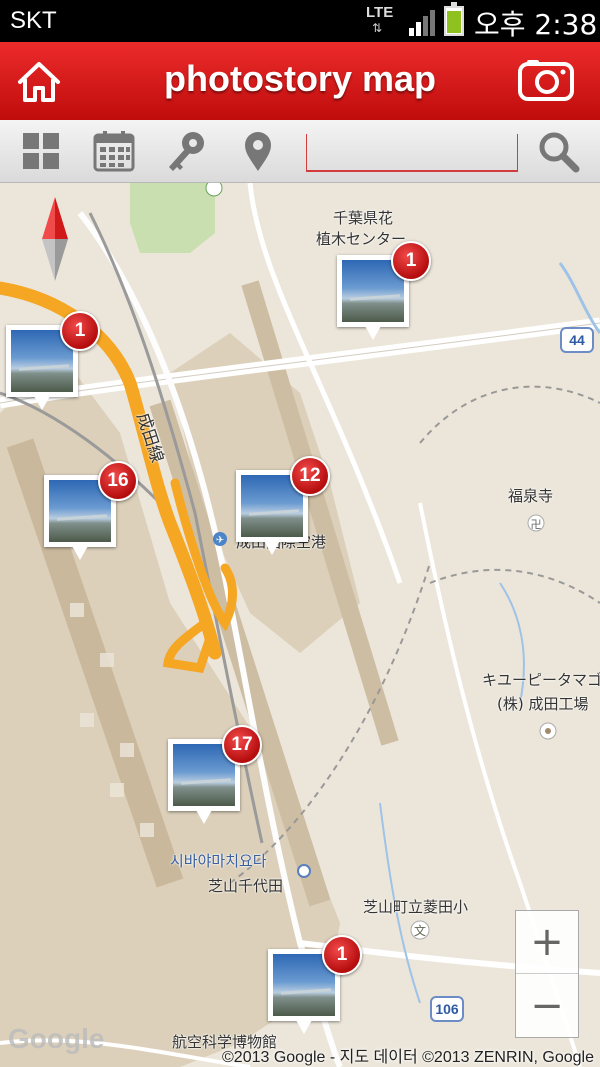 The width and height of the screenshot is (600, 1067). Describe the element at coordinates (380, 12) in the screenshot. I see `network-type-label: LTE` at that location.